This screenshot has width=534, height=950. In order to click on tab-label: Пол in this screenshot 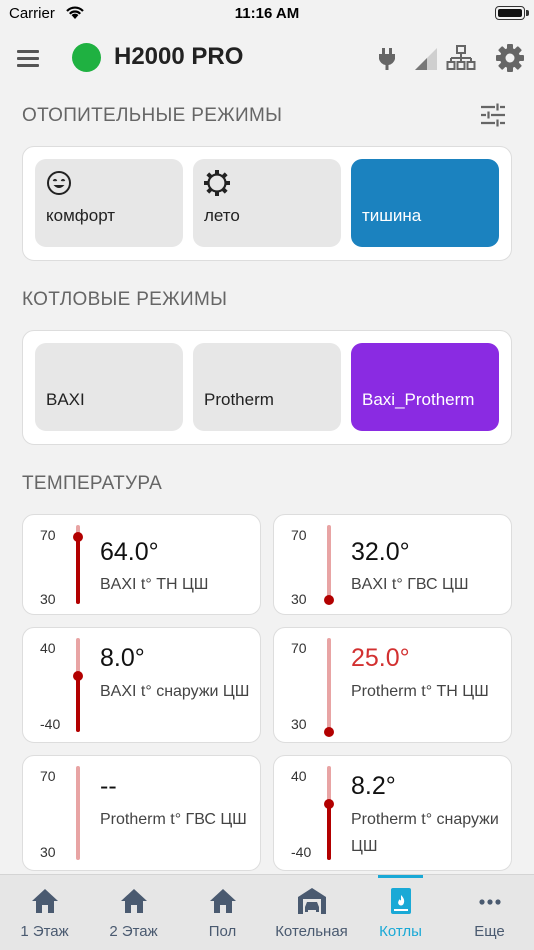, I will do `click(222, 931)`.